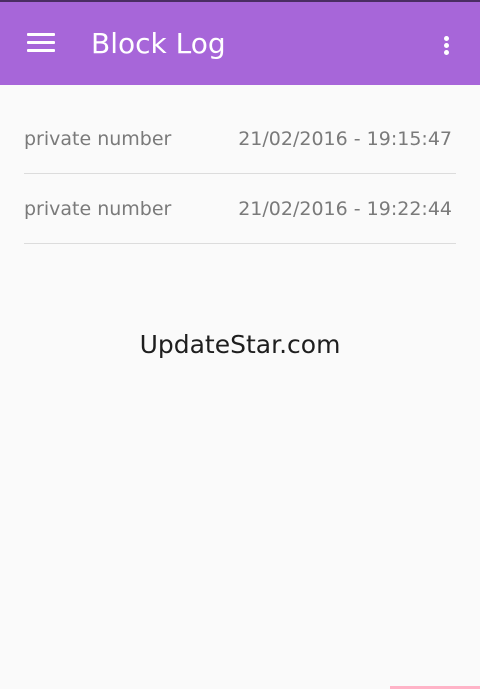 The image size is (480, 689). Describe the element at coordinates (345, 139) in the screenshot. I see `timestamp-label: 21/02/2016 - 19:15:47` at that location.